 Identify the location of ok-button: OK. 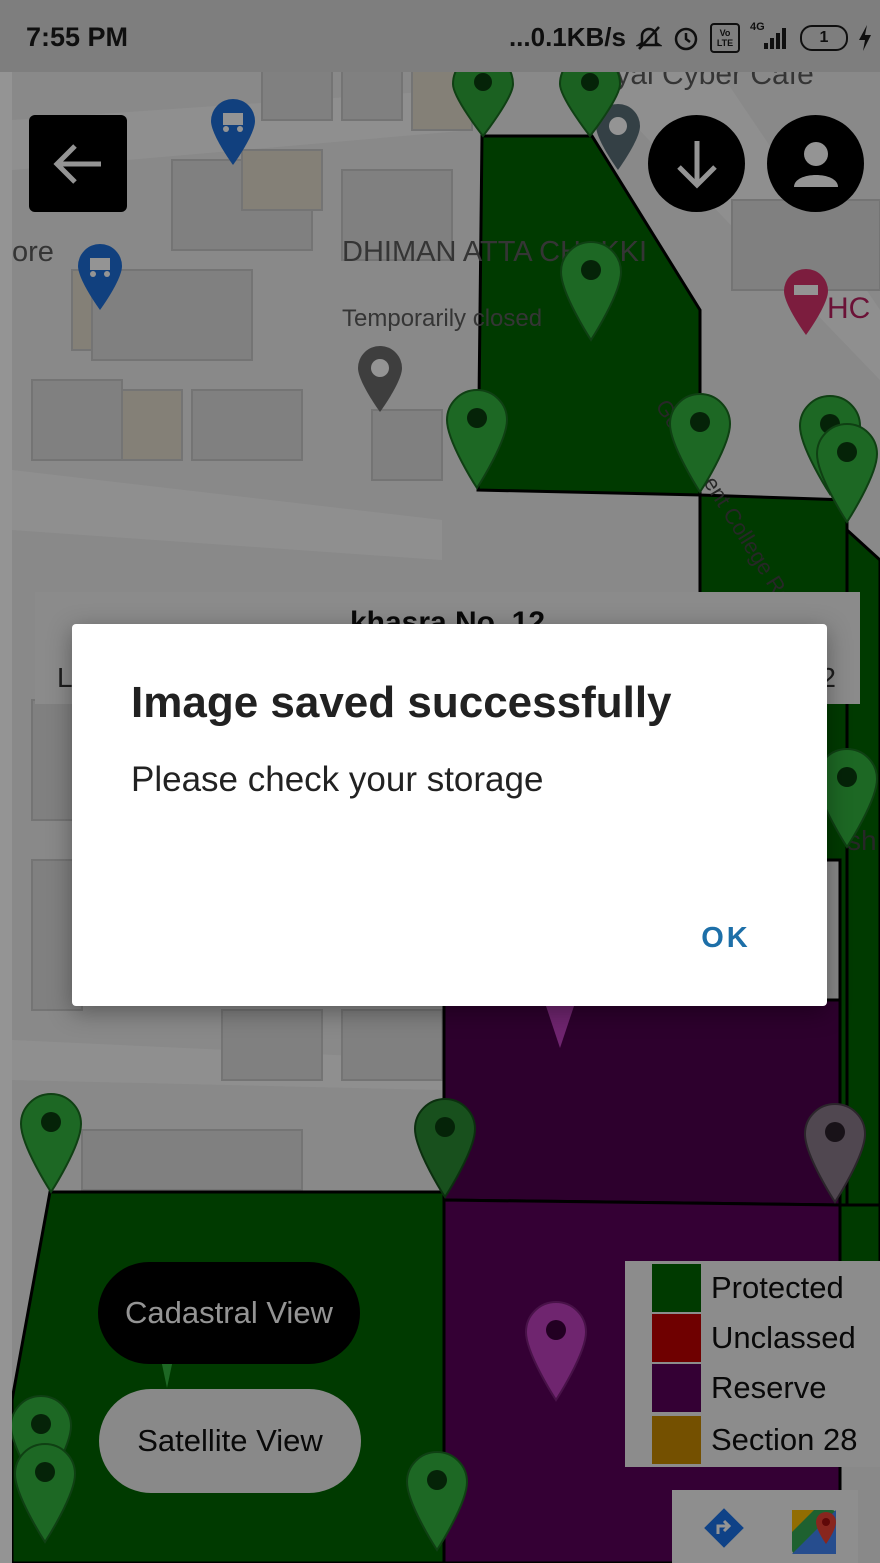
(726, 938).